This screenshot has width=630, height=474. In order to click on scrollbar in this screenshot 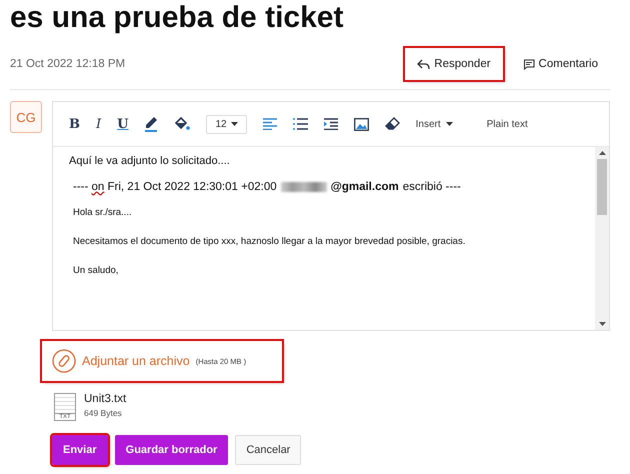, I will do `click(602, 238)`.